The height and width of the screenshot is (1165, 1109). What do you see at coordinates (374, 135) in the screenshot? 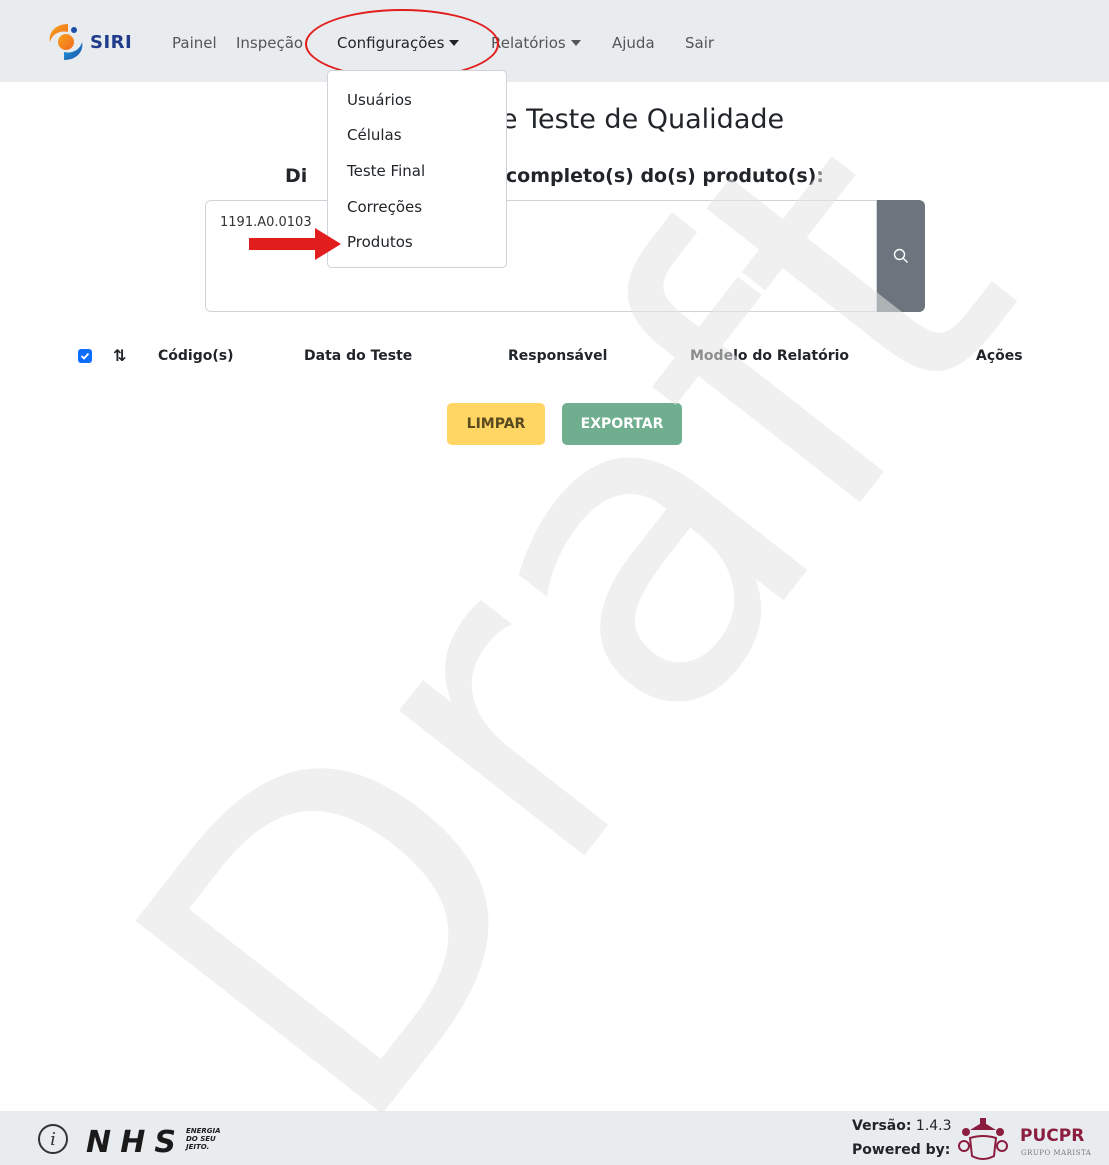
I see `dropdown-item-celulas: Células` at bounding box center [374, 135].